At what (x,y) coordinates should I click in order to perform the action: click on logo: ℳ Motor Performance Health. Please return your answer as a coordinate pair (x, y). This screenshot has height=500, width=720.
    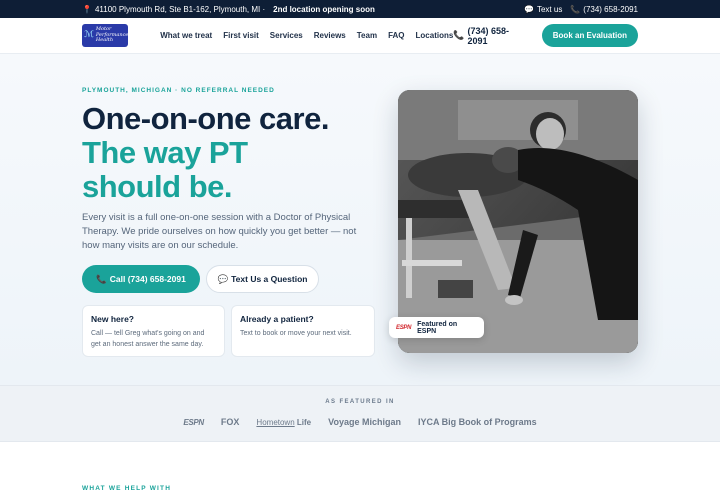
    Looking at the image, I should click on (105, 35).